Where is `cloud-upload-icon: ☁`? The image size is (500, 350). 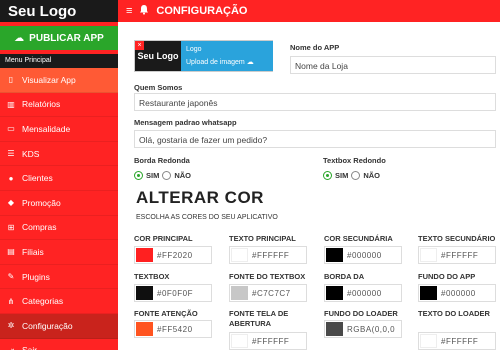 cloud-upload-icon: ☁ is located at coordinates (19, 38).